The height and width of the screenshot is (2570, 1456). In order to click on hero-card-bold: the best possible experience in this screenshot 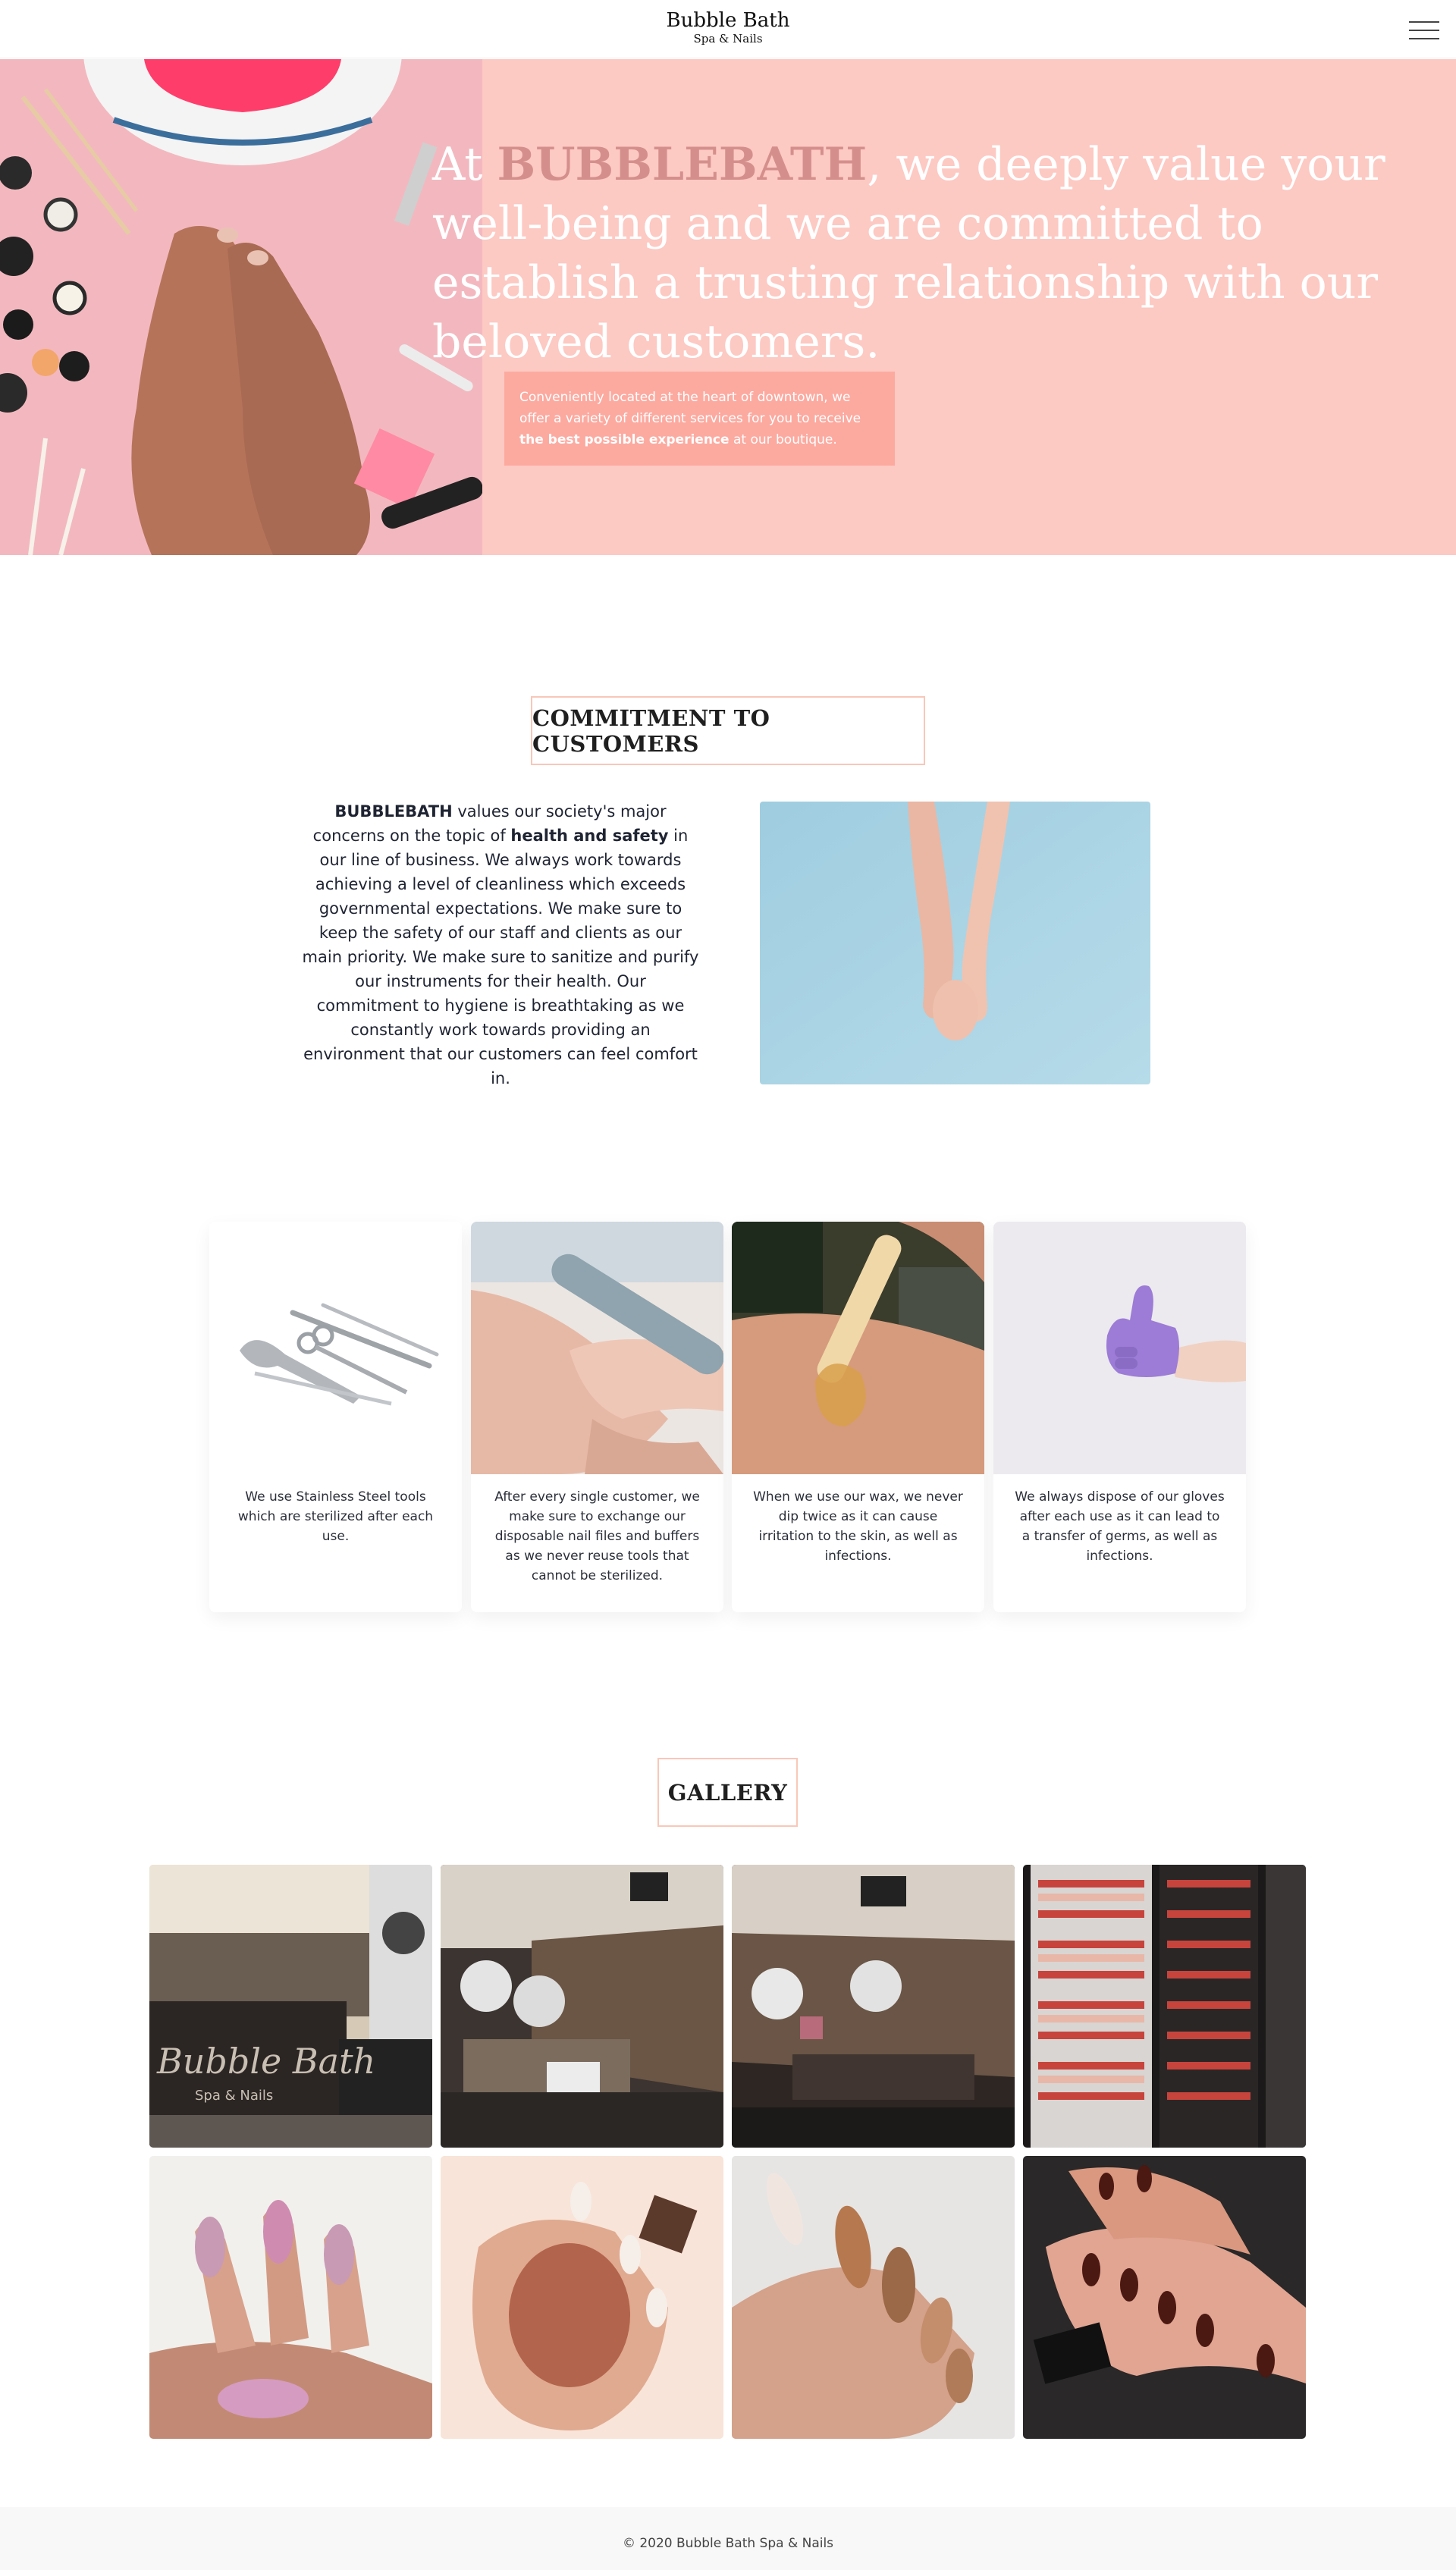, I will do `click(624, 439)`.